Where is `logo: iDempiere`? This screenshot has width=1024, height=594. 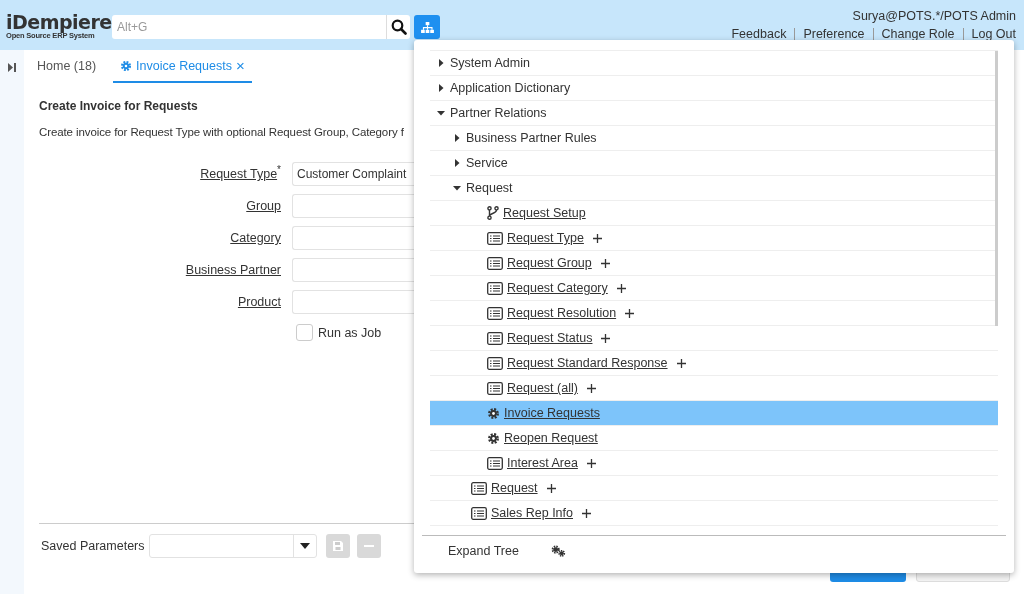 logo: iDempiere is located at coordinates (59, 22).